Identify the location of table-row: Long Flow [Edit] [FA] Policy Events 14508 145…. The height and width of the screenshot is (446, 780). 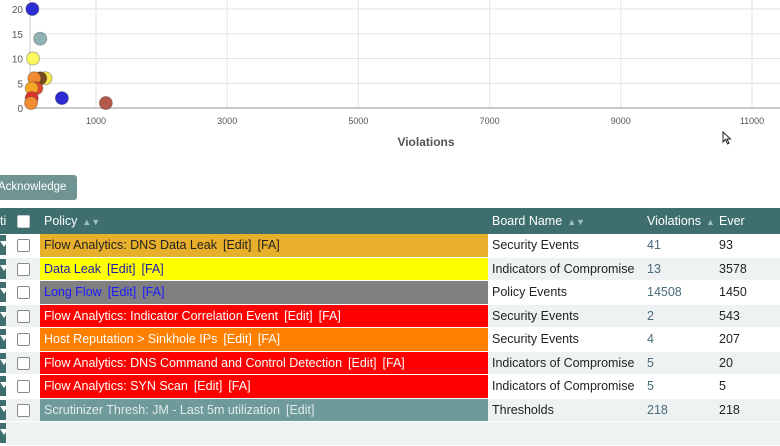
(390, 292).